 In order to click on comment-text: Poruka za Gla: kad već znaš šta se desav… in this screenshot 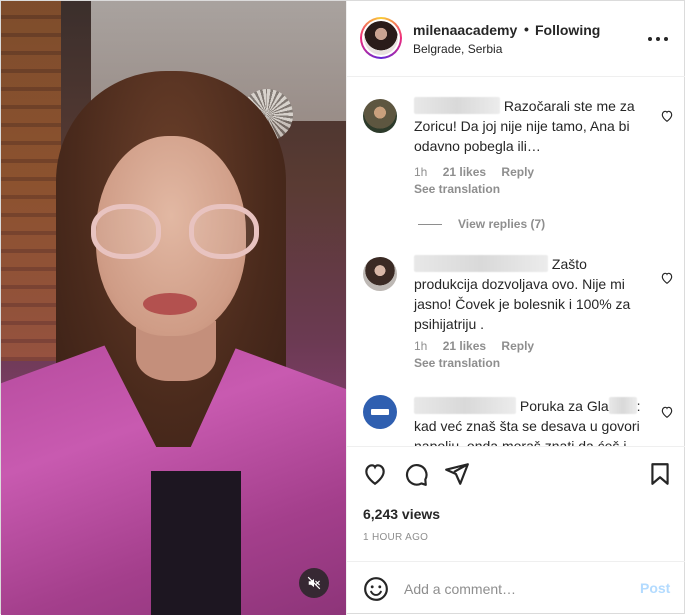, I will do `click(527, 421)`.